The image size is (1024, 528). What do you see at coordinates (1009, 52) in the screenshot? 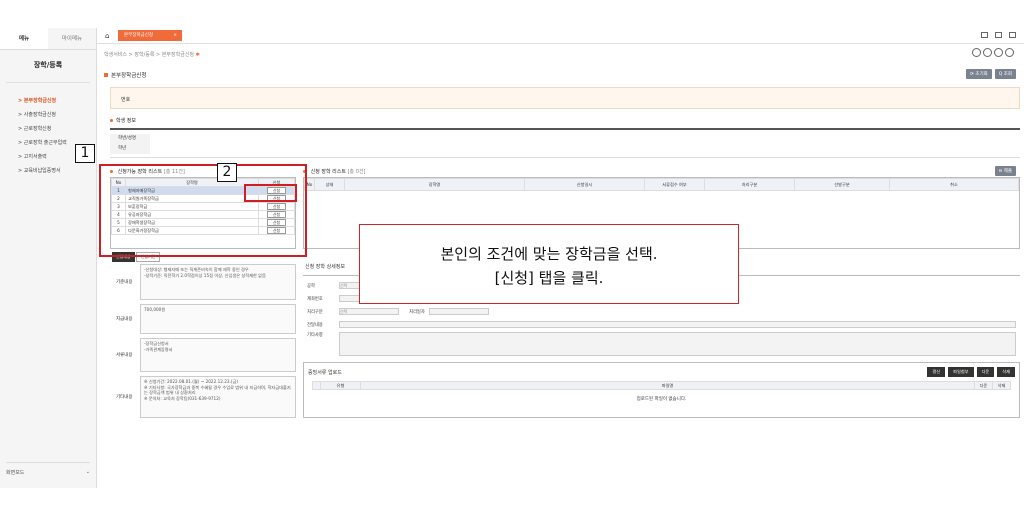
I see `close-icon` at bounding box center [1009, 52].